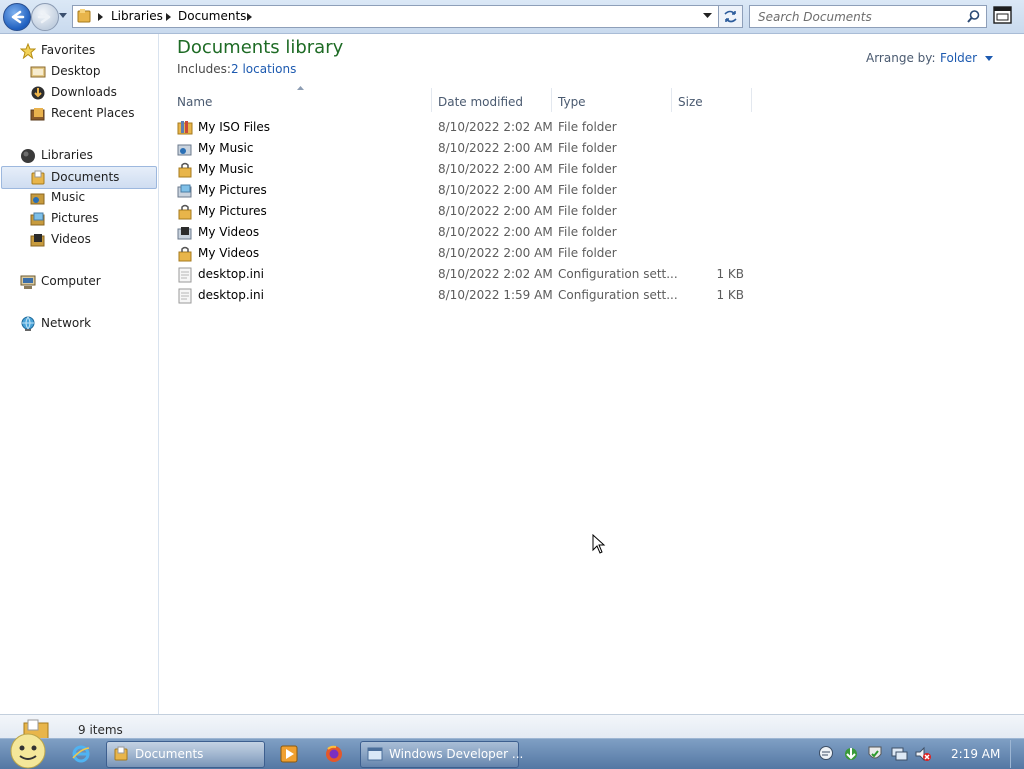 Image resolution: width=1024 pixels, height=769 pixels. What do you see at coordinates (37, 219) in the screenshot?
I see `pictures-library-icon` at bounding box center [37, 219].